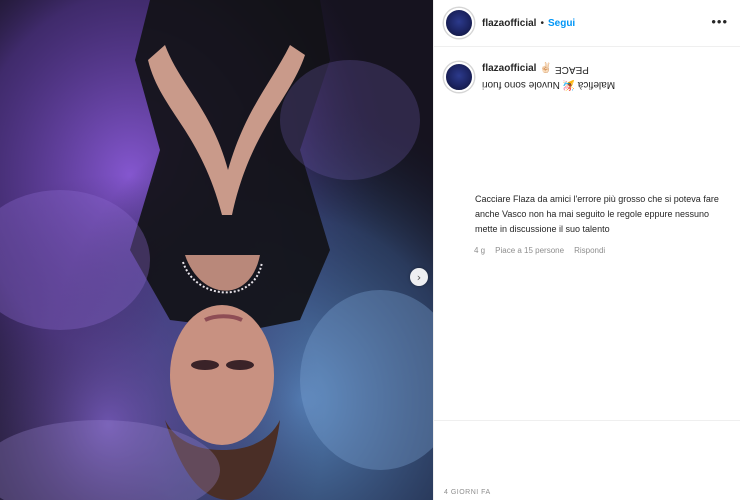 The width and height of the screenshot is (740, 500). I want to click on caption-upside-down-text: PEACE, so click(571, 69).